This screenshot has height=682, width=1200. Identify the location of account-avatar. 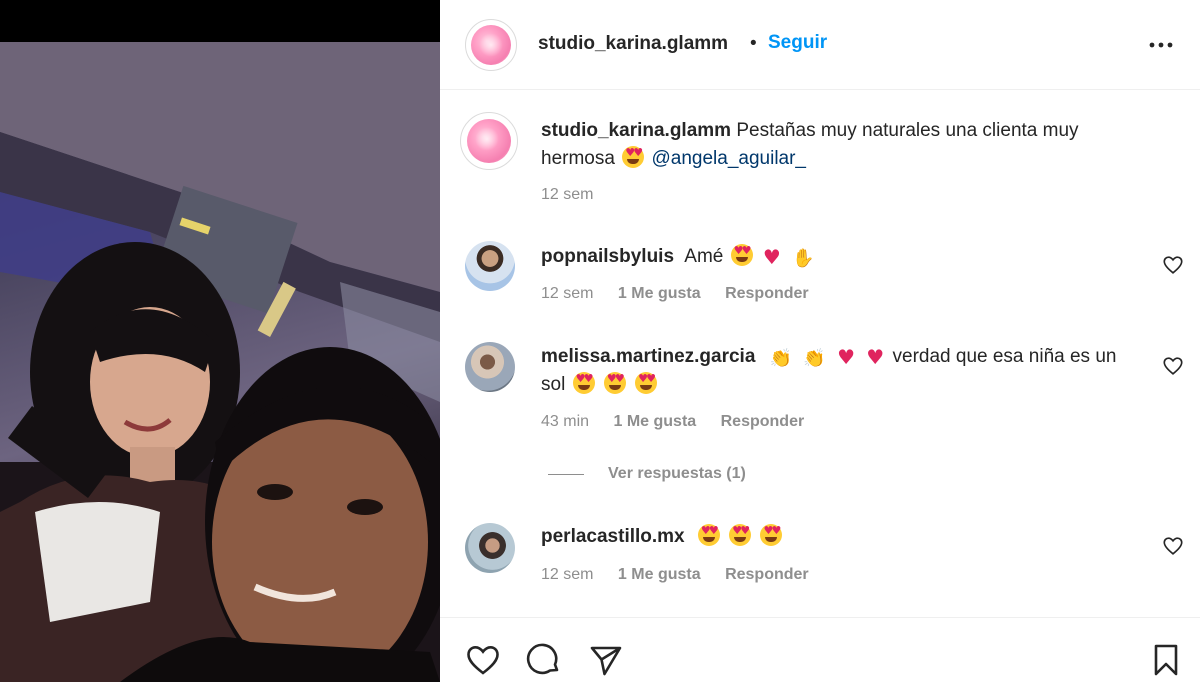
(491, 45).